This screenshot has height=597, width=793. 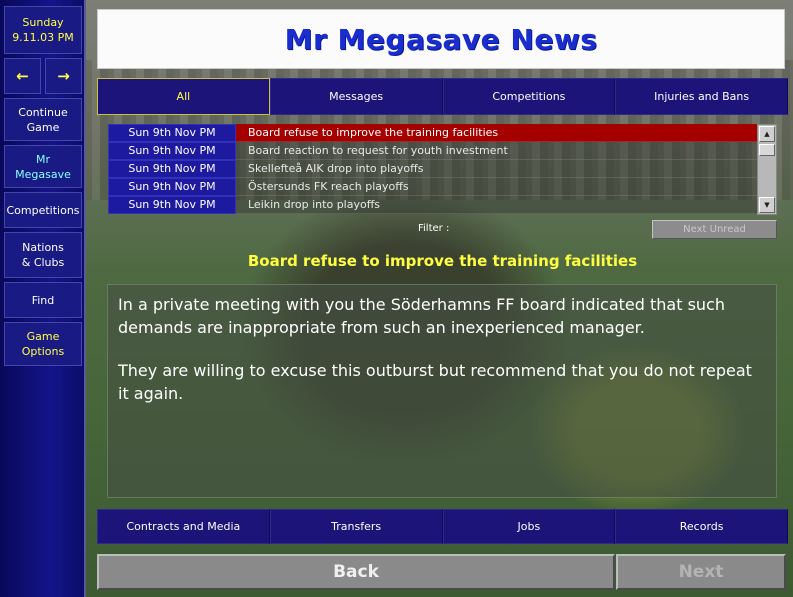 What do you see at coordinates (767, 169) in the screenshot?
I see `news-list-scrollbar: ▲ ▼` at bounding box center [767, 169].